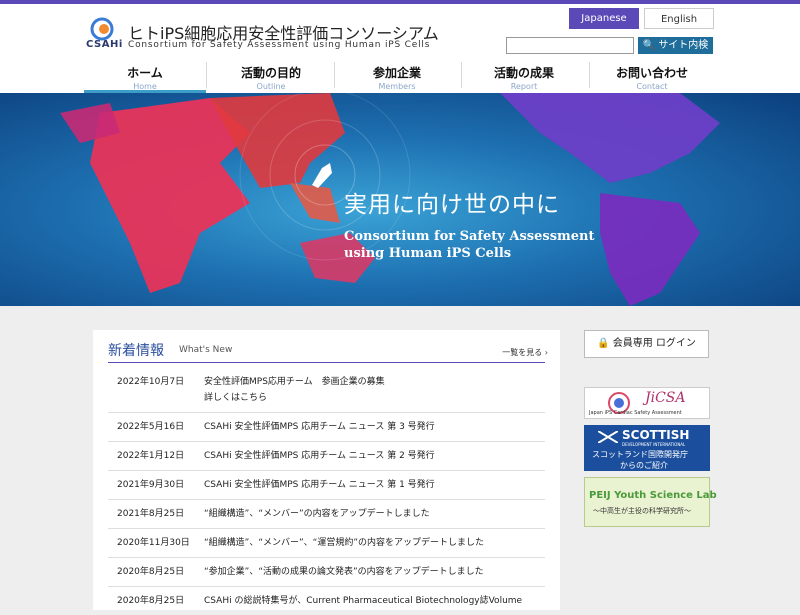 This screenshot has height=615, width=800. I want to click on nav-item-contact: お問い合わせ Contact, so click(652, 74).